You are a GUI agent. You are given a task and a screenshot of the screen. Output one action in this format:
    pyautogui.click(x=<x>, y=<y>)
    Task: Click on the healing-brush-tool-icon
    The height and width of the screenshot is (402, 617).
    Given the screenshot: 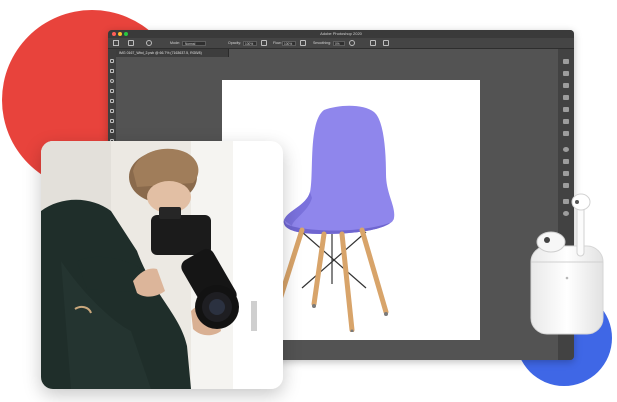 What is the action you would take?
    pyautogui.click(x=112, y=131)
    